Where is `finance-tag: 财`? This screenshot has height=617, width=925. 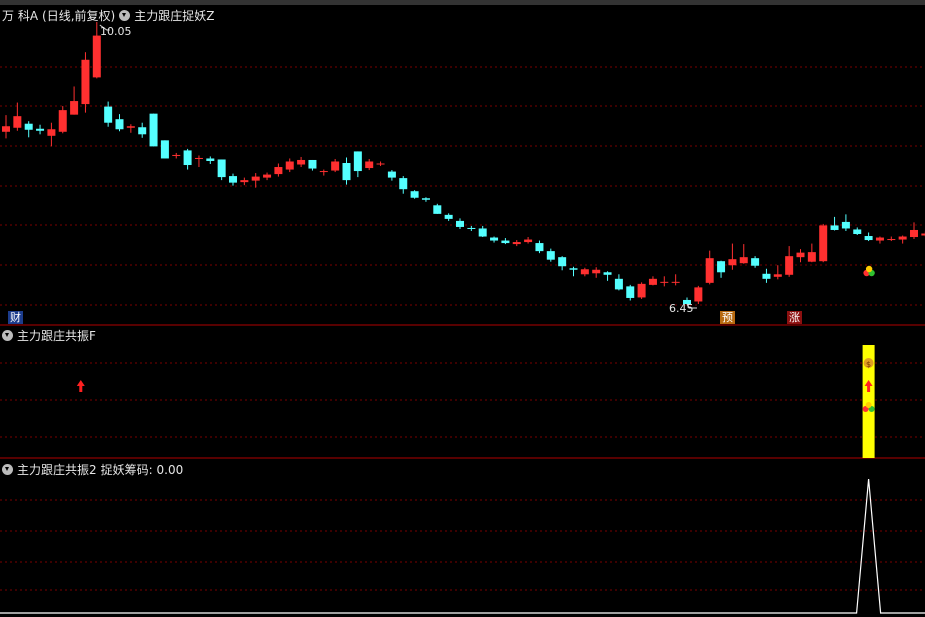
finance-tag: 财 is located at coordinates (15, 317).